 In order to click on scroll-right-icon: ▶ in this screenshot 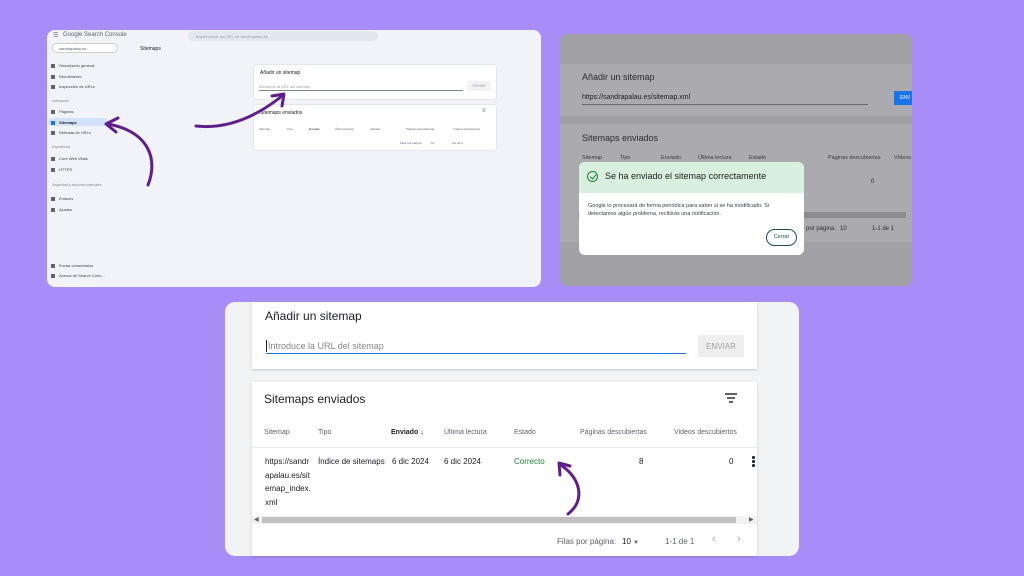, I will do `click(751, 519)`.